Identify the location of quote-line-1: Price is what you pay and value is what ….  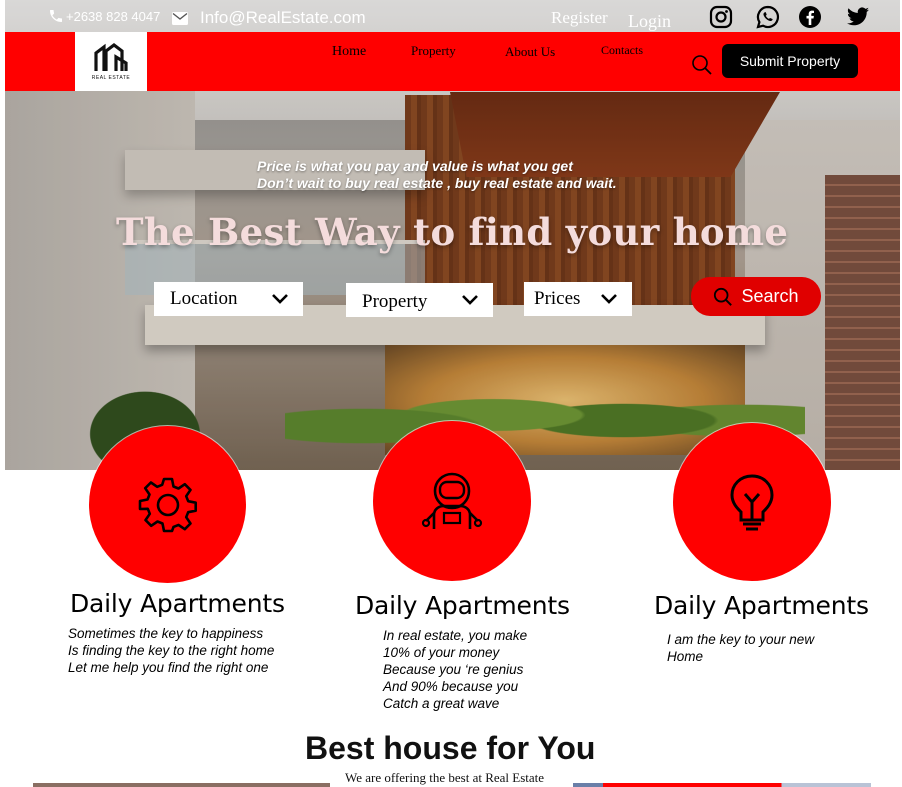
(415, 166).